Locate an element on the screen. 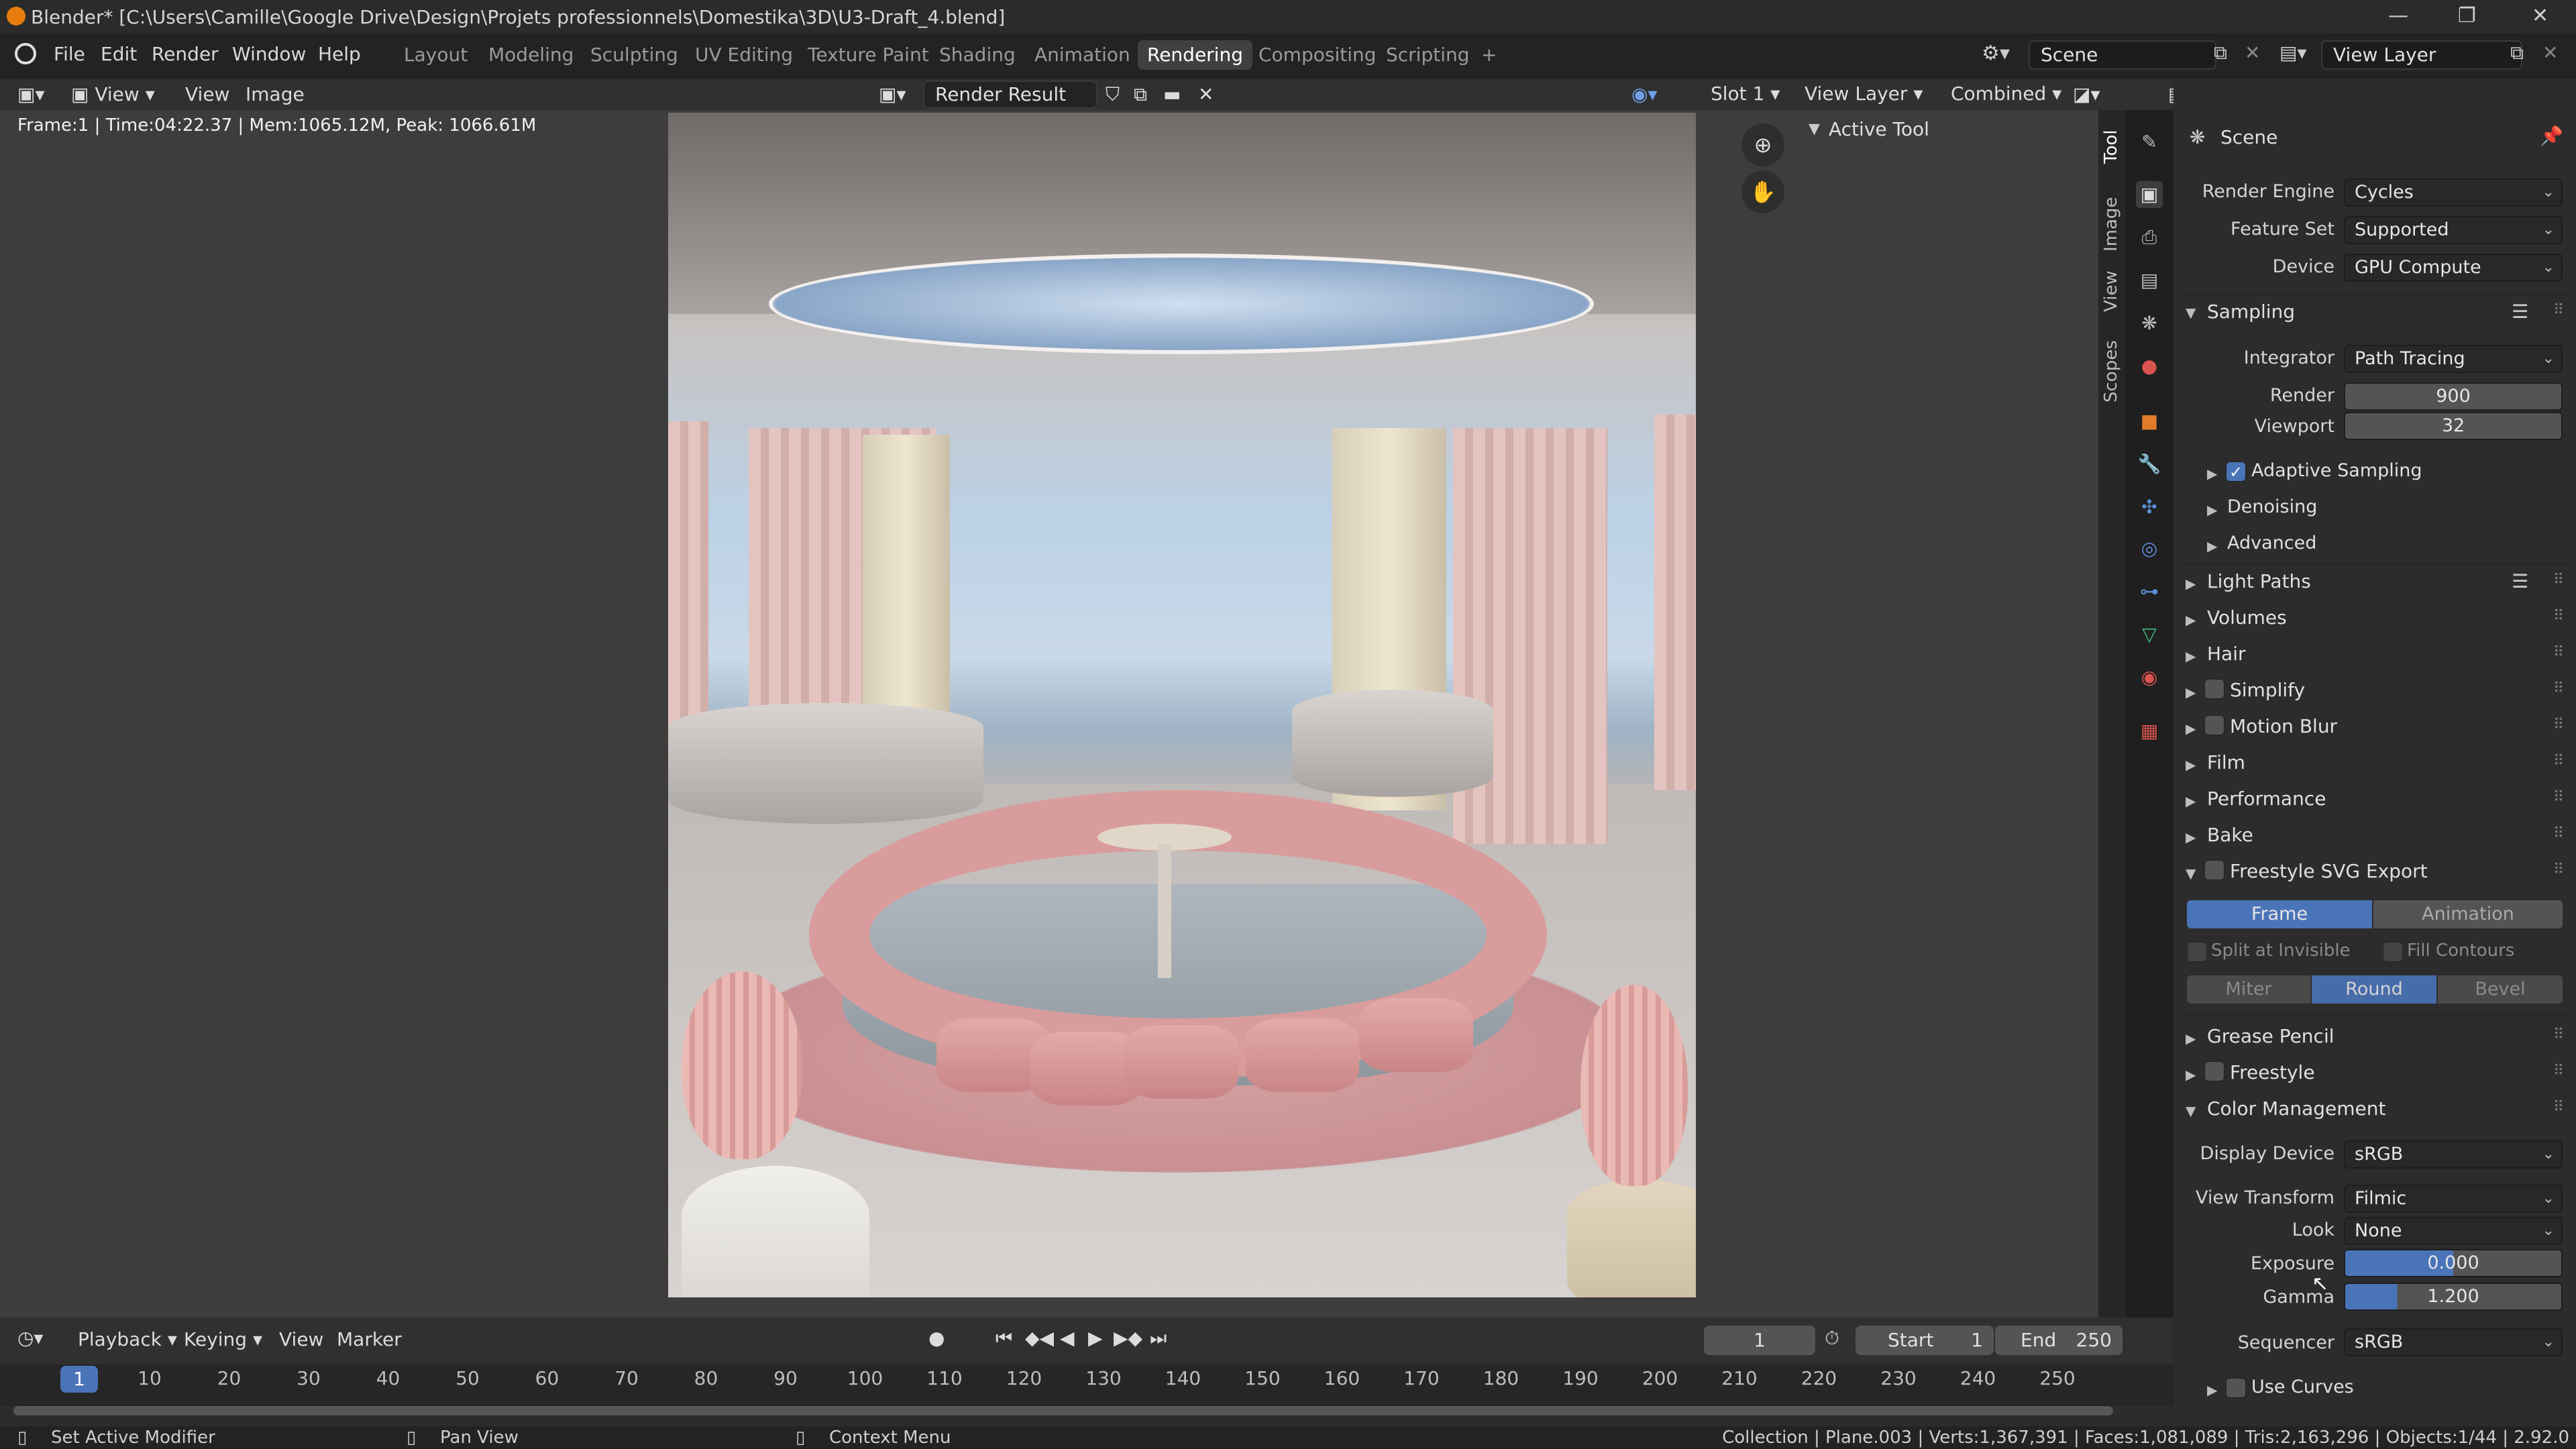 The height and width of the screenshot is (1449, 2576). scene-remove-icon: ✕ is located at coordinates (2252, 53).